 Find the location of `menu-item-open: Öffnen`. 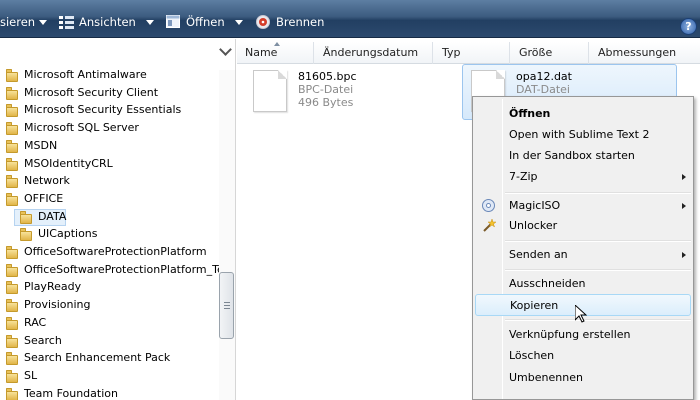

menu-item-open: Öffnen is located at coordinates (583, 114).